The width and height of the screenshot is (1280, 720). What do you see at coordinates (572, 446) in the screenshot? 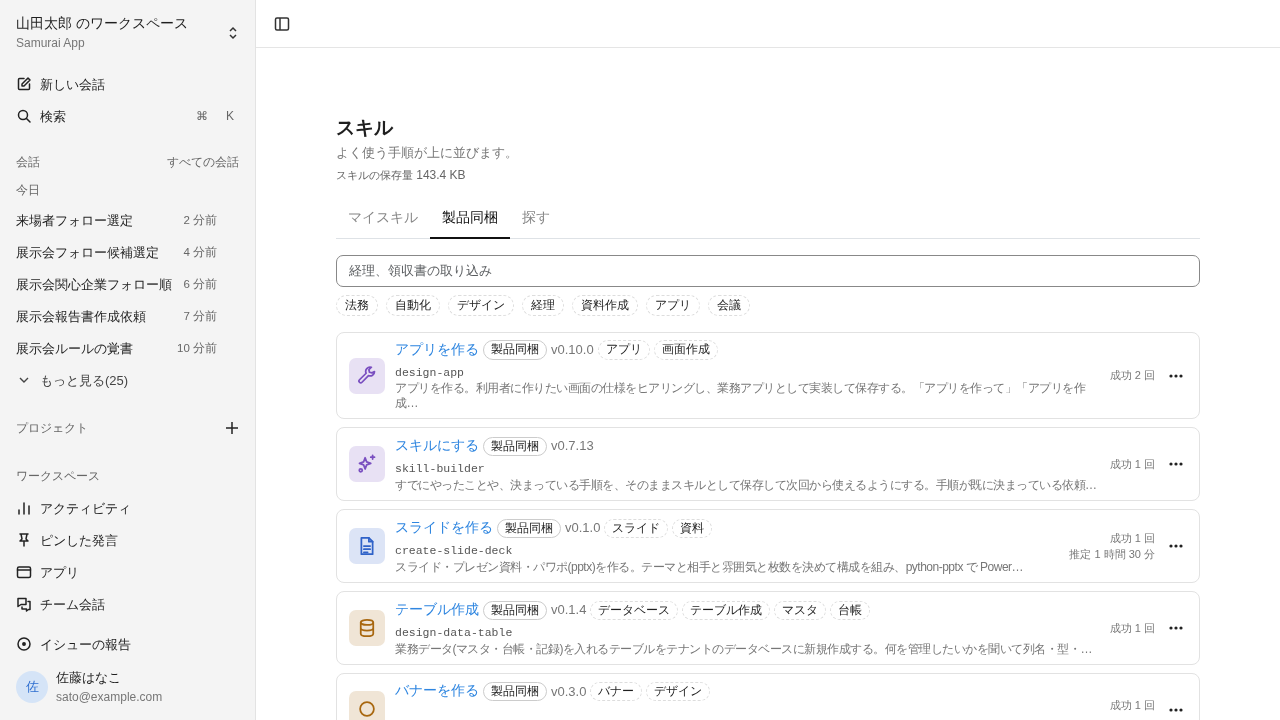
I see `version-label: v0.7.13` at bounding box center [572, 446].